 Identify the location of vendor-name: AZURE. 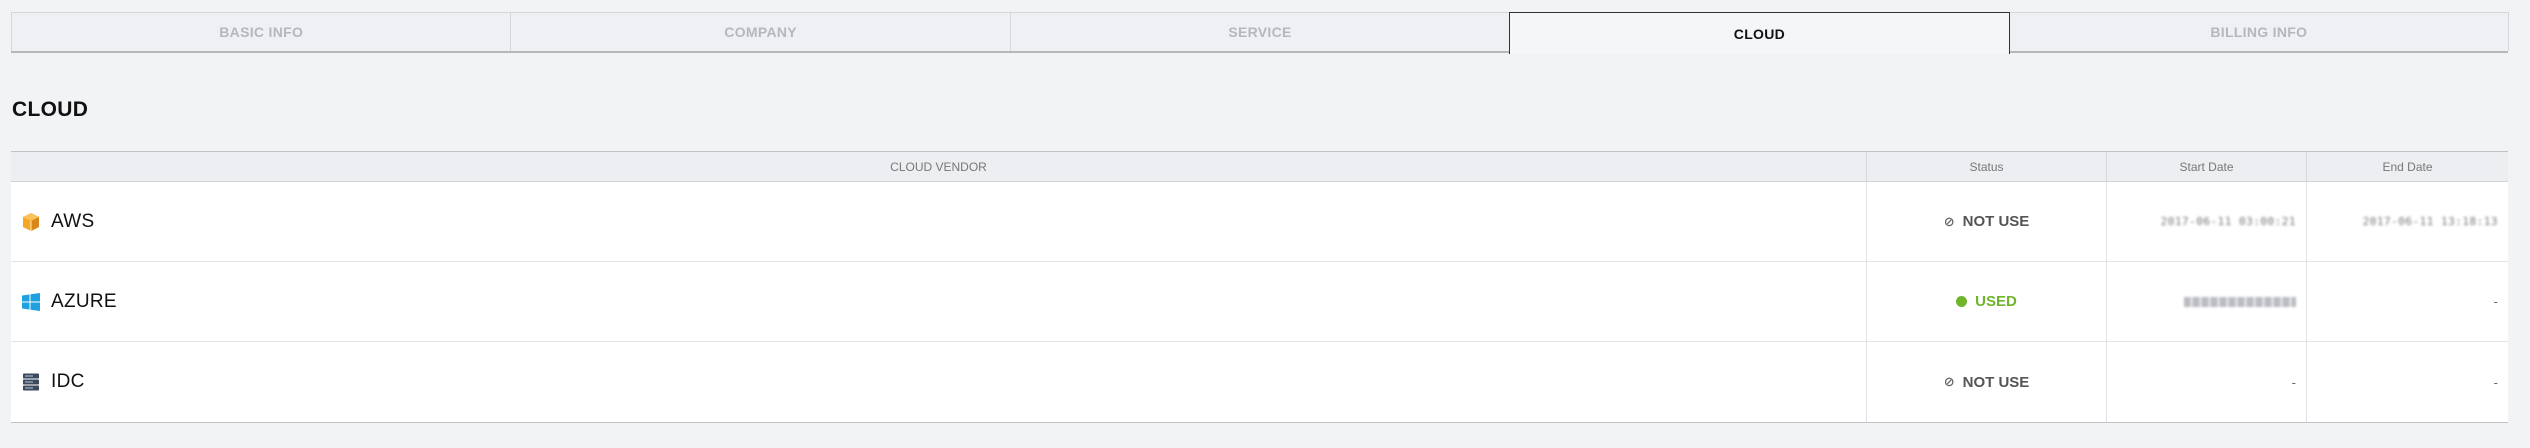
(84, 301).